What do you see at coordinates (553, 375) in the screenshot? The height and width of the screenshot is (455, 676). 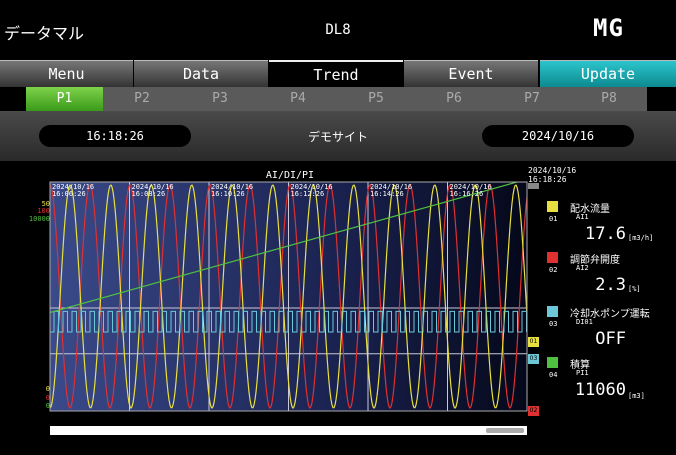 I see `channel-04-number: 04` at bounding box center [553, 375].